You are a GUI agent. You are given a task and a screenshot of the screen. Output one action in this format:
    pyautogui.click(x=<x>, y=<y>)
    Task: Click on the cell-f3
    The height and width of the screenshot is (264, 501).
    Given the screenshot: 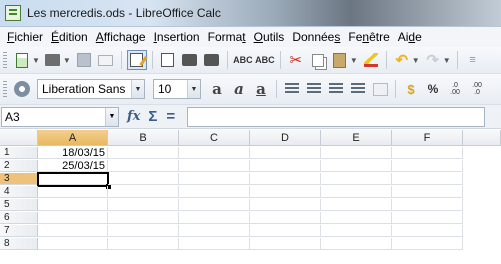 What is the action you would take?
    pyautogui.click(x=427, y=179)
    